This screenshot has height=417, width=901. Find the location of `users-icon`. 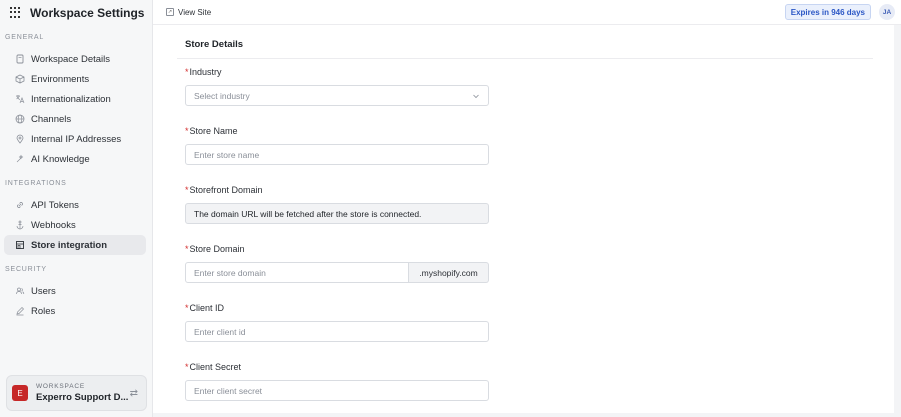

users-icon is located at coordinates (19, 291).